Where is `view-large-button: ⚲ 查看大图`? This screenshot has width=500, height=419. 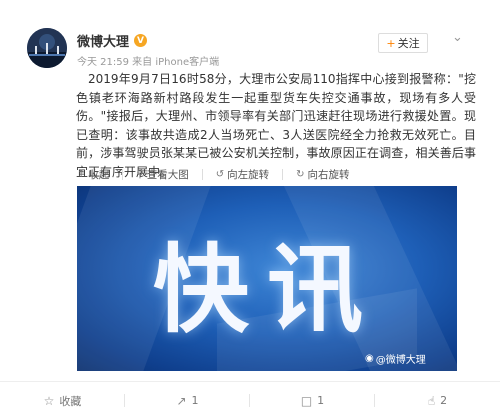
view-large-button: ⚲ 查看大图 is located at coordinates (162, 174).